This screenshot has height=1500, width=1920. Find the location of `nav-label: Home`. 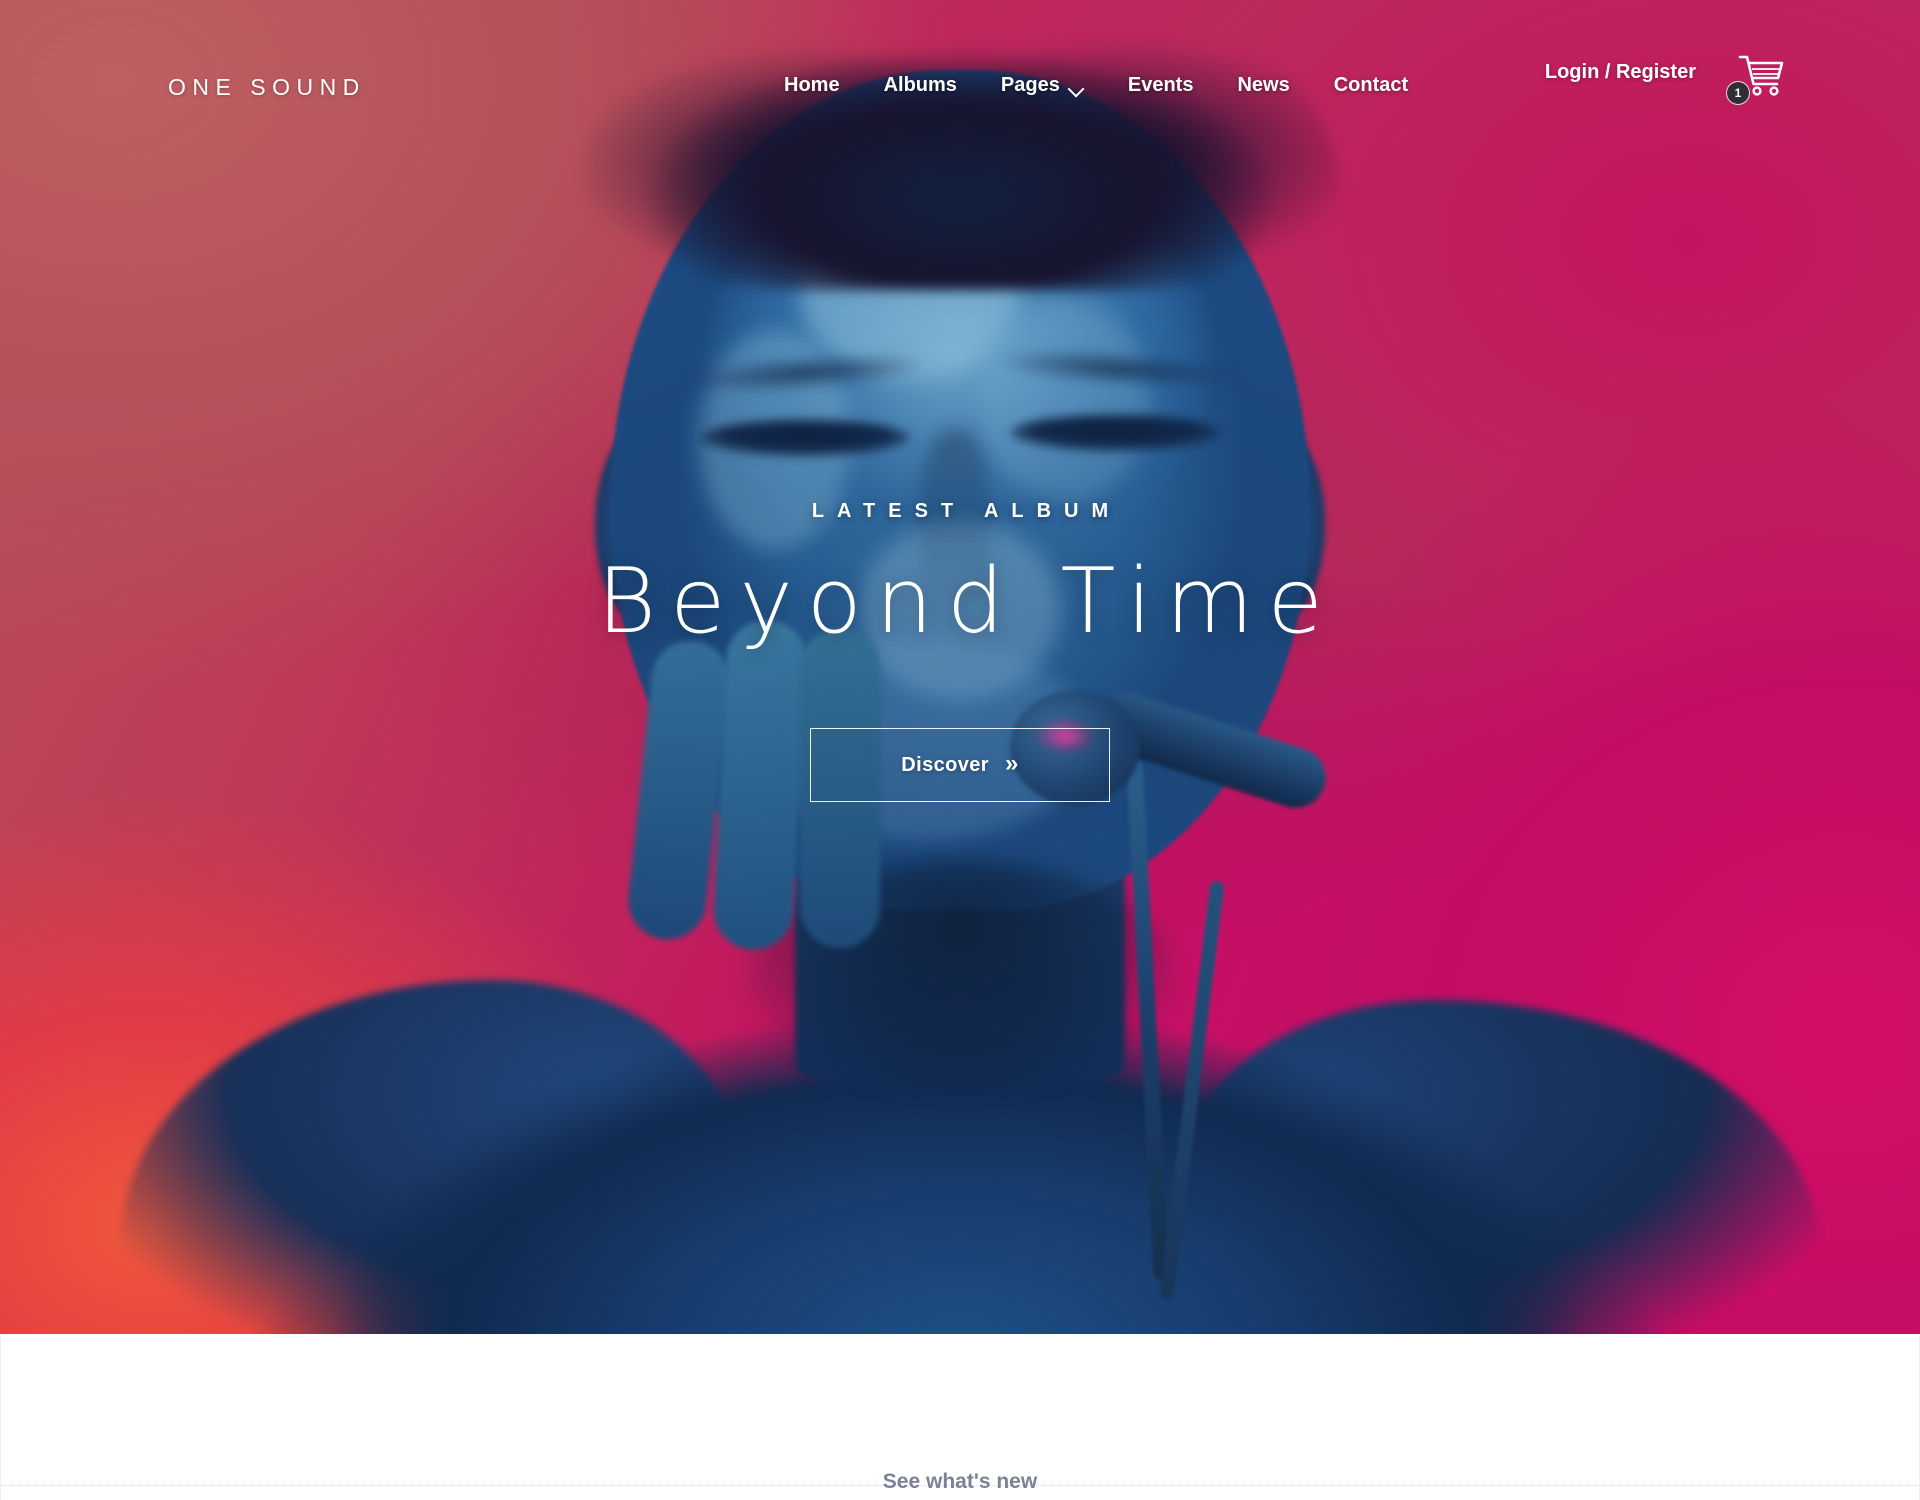

nav-label: Home is located at coordinates (812, 85).